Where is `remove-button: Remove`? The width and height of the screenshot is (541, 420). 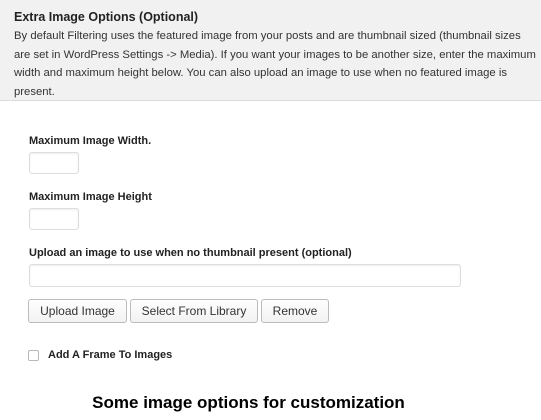 remove-button: Remove is located at coordinates (295, 311).